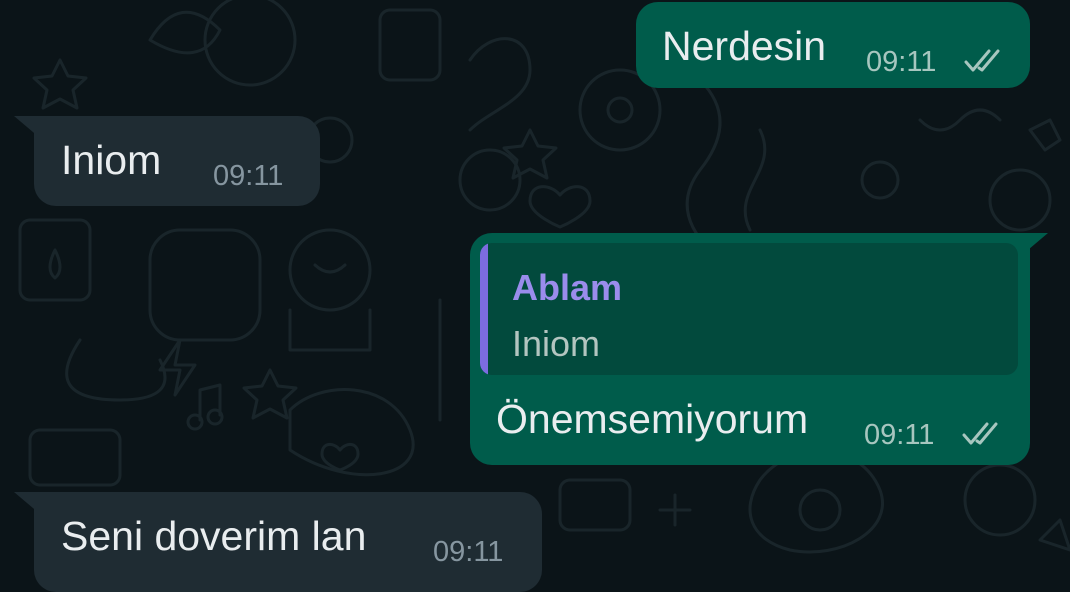 The width and height of the screenshot is (1070, 592). I want to click on quoted-message: Ablam Iniom, so click(749, 309).